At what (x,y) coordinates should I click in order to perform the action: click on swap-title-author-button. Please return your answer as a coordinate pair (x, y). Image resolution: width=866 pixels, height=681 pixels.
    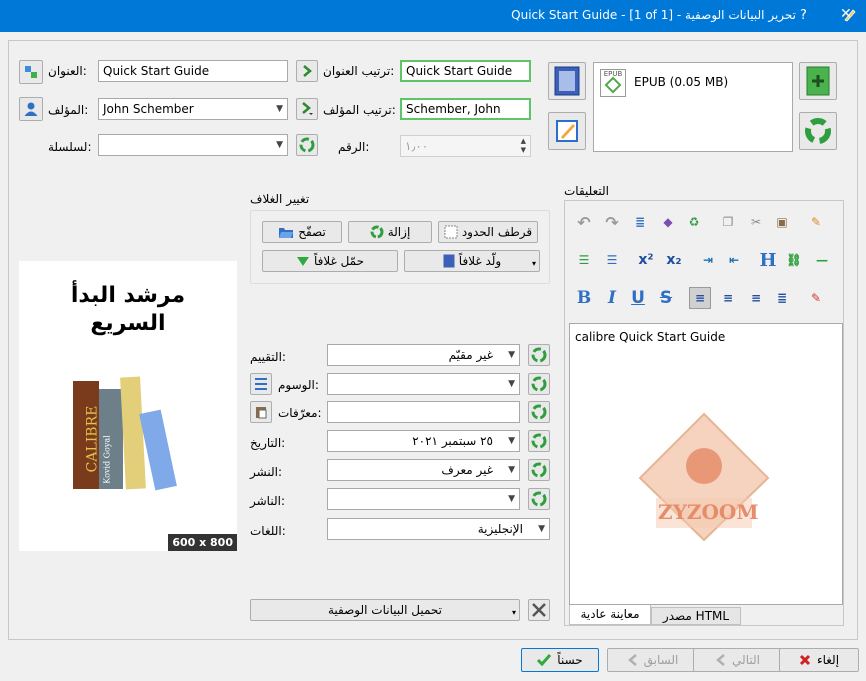
    Looking at the image, I should click on (31, 72).